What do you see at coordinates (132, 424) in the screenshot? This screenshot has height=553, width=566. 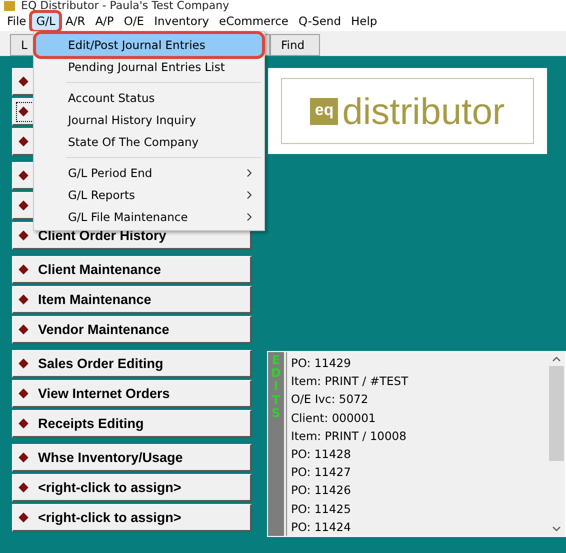 I see `shortcut-button: Receipts Editing` at bounding box center [132, 424].